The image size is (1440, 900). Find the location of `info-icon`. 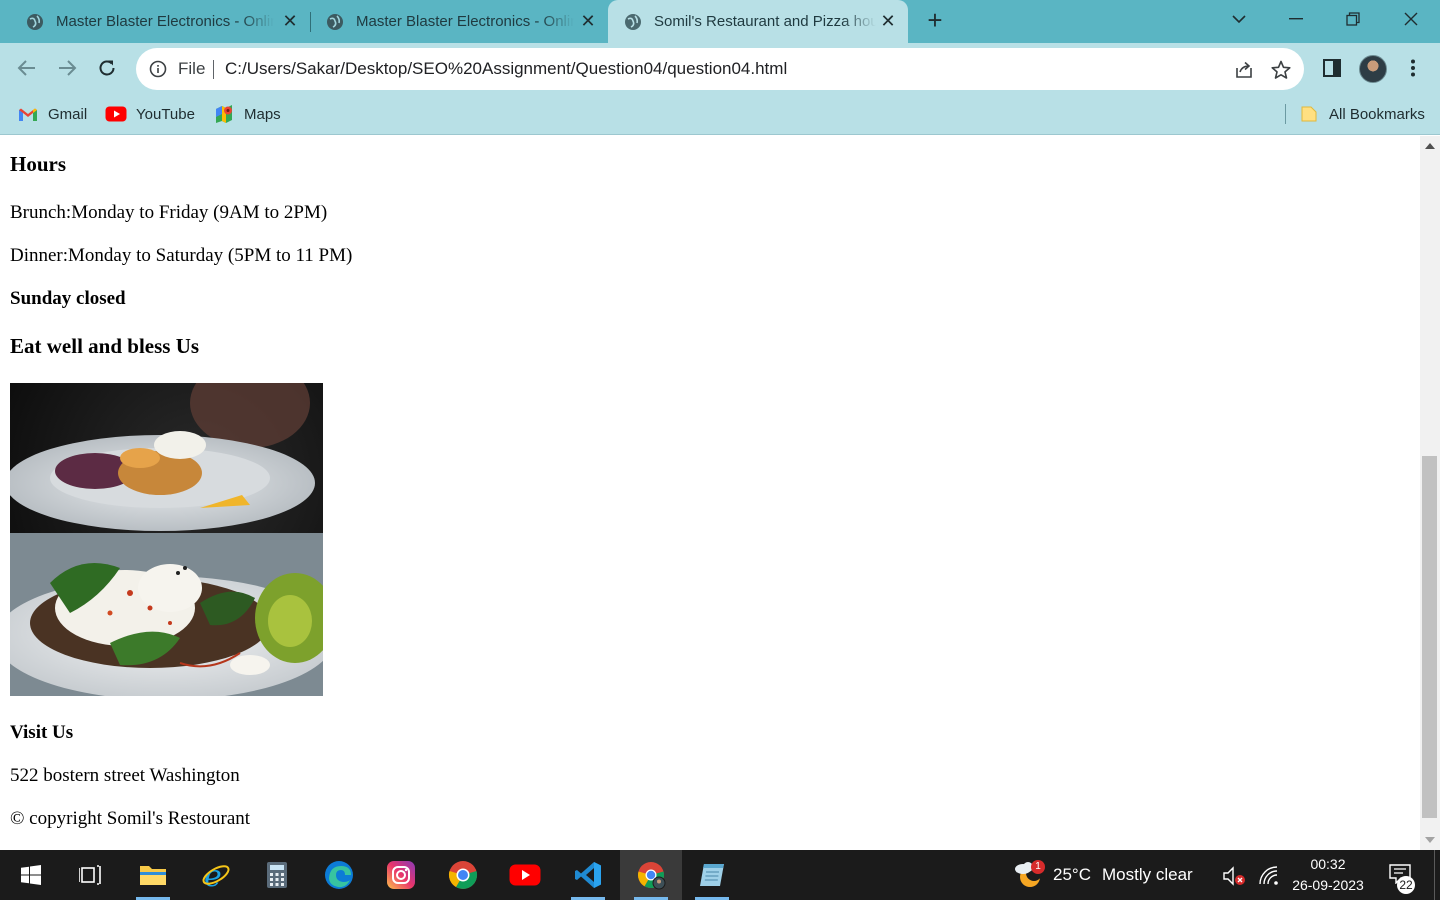

info-icon is located at coordinates (158, 69).